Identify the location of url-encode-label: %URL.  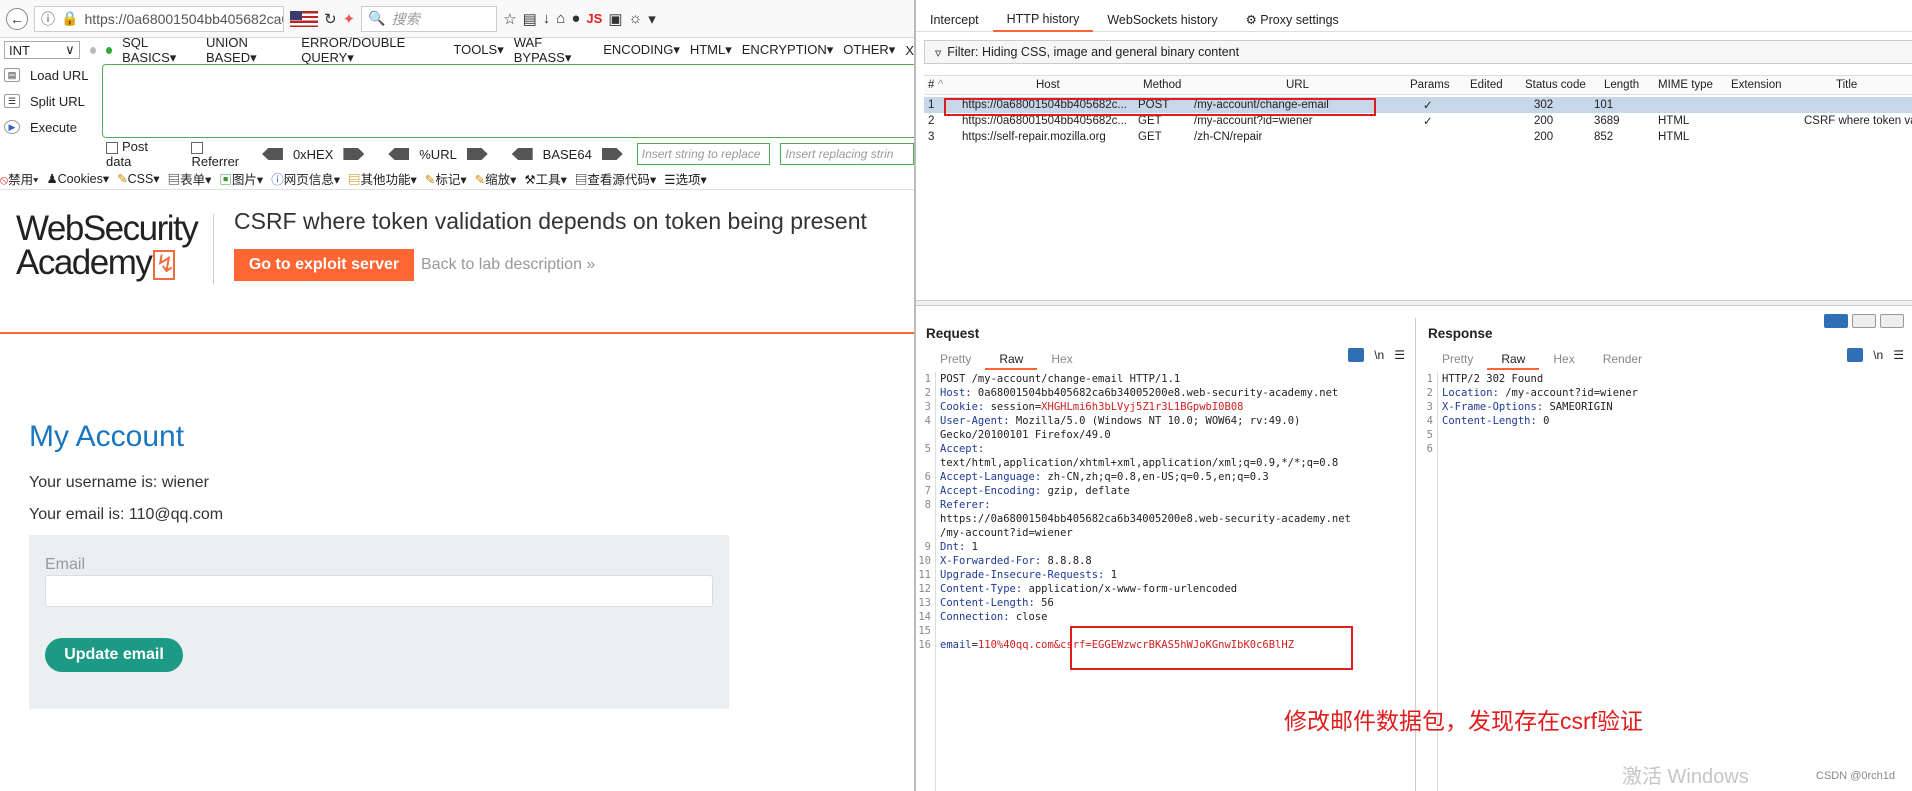
(438, 154).